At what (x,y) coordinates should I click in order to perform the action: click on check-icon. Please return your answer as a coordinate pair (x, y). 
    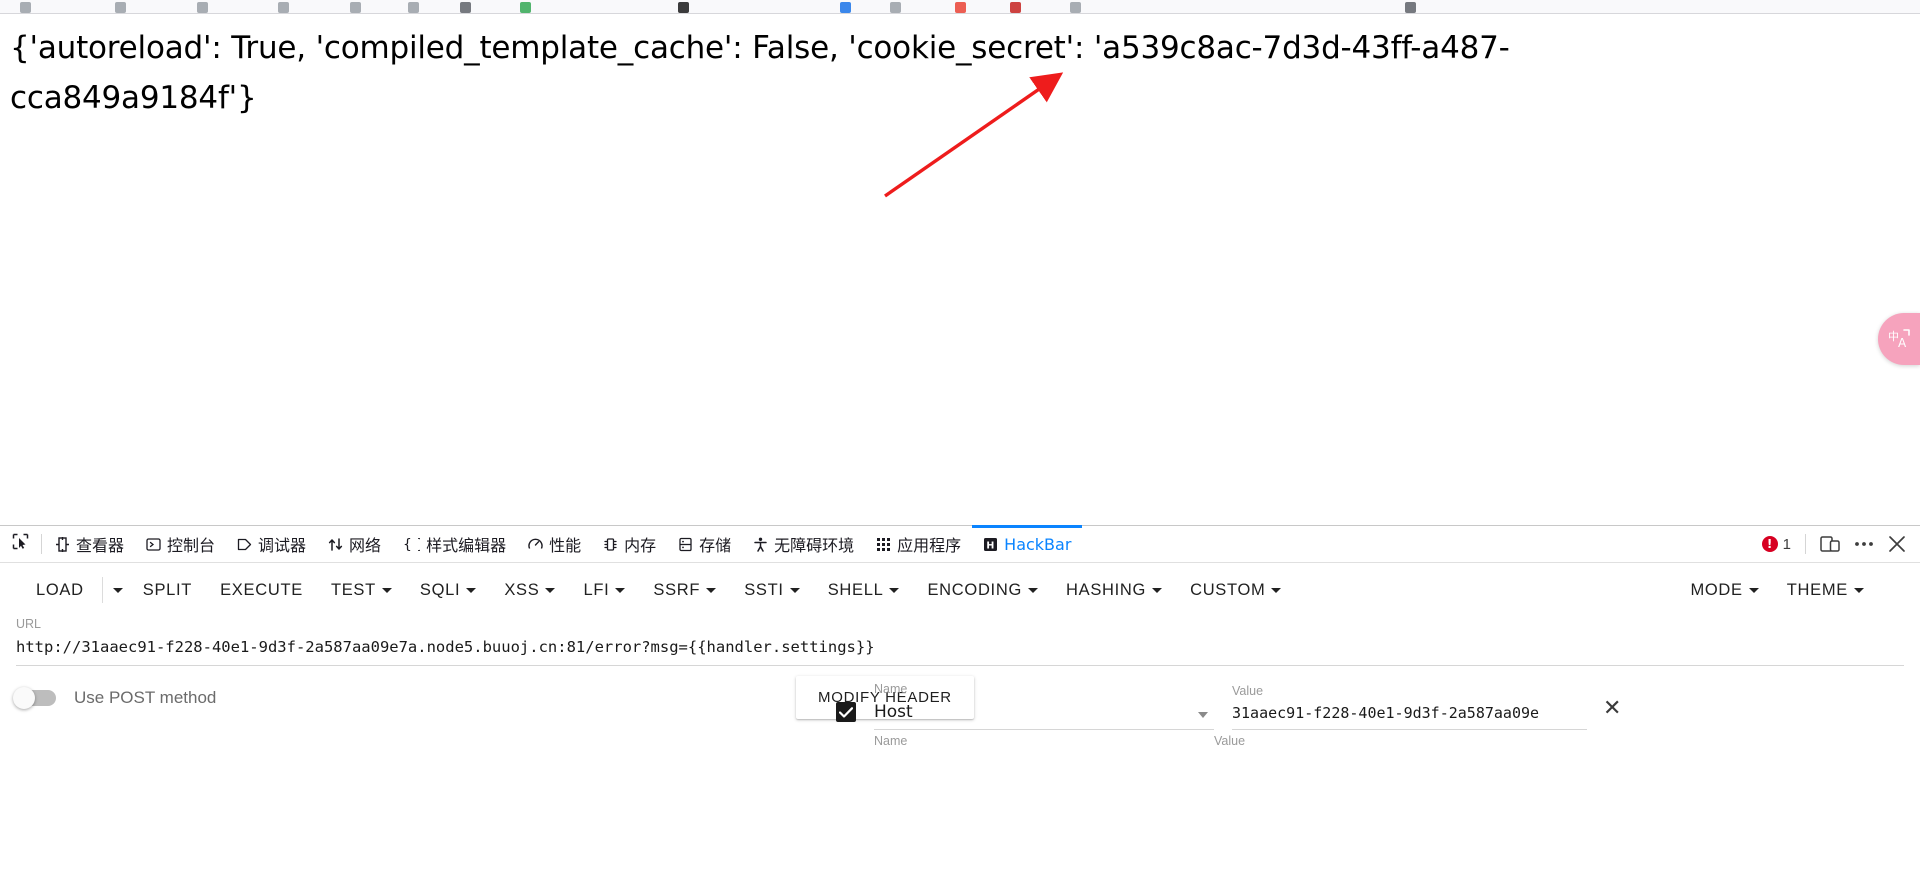
    Looking at the image, I should click on (846, 712).